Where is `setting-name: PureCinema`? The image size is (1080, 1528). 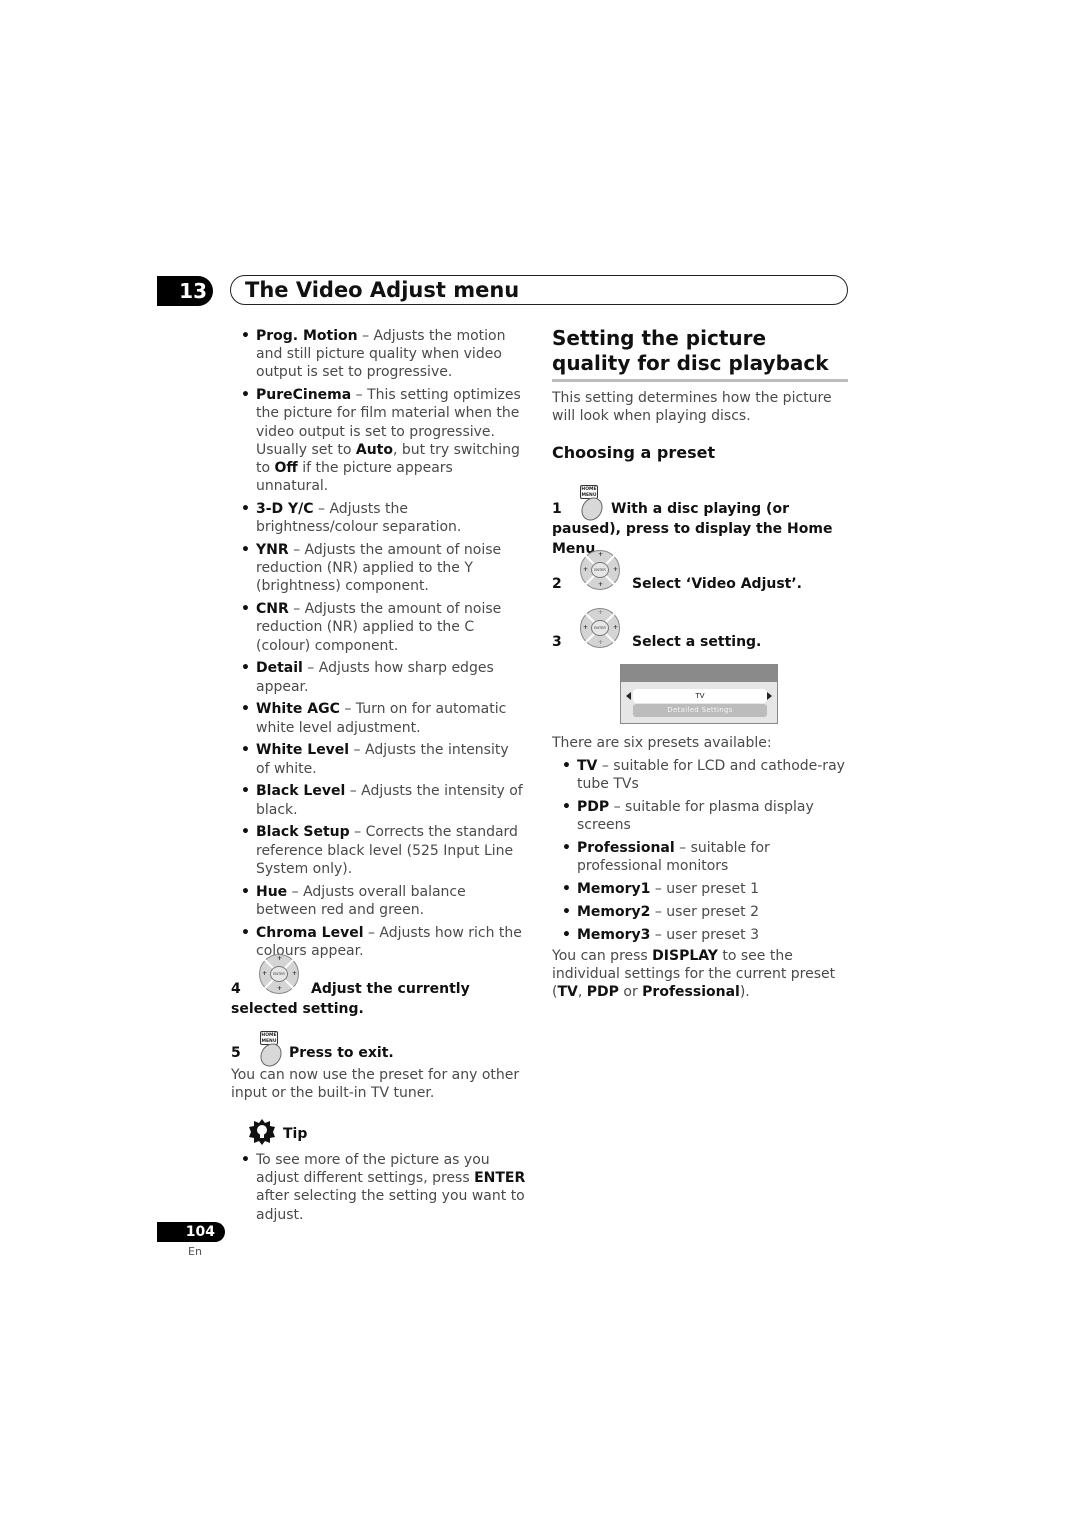 setting-name: PureCinema is located at coordinates (304, 395).